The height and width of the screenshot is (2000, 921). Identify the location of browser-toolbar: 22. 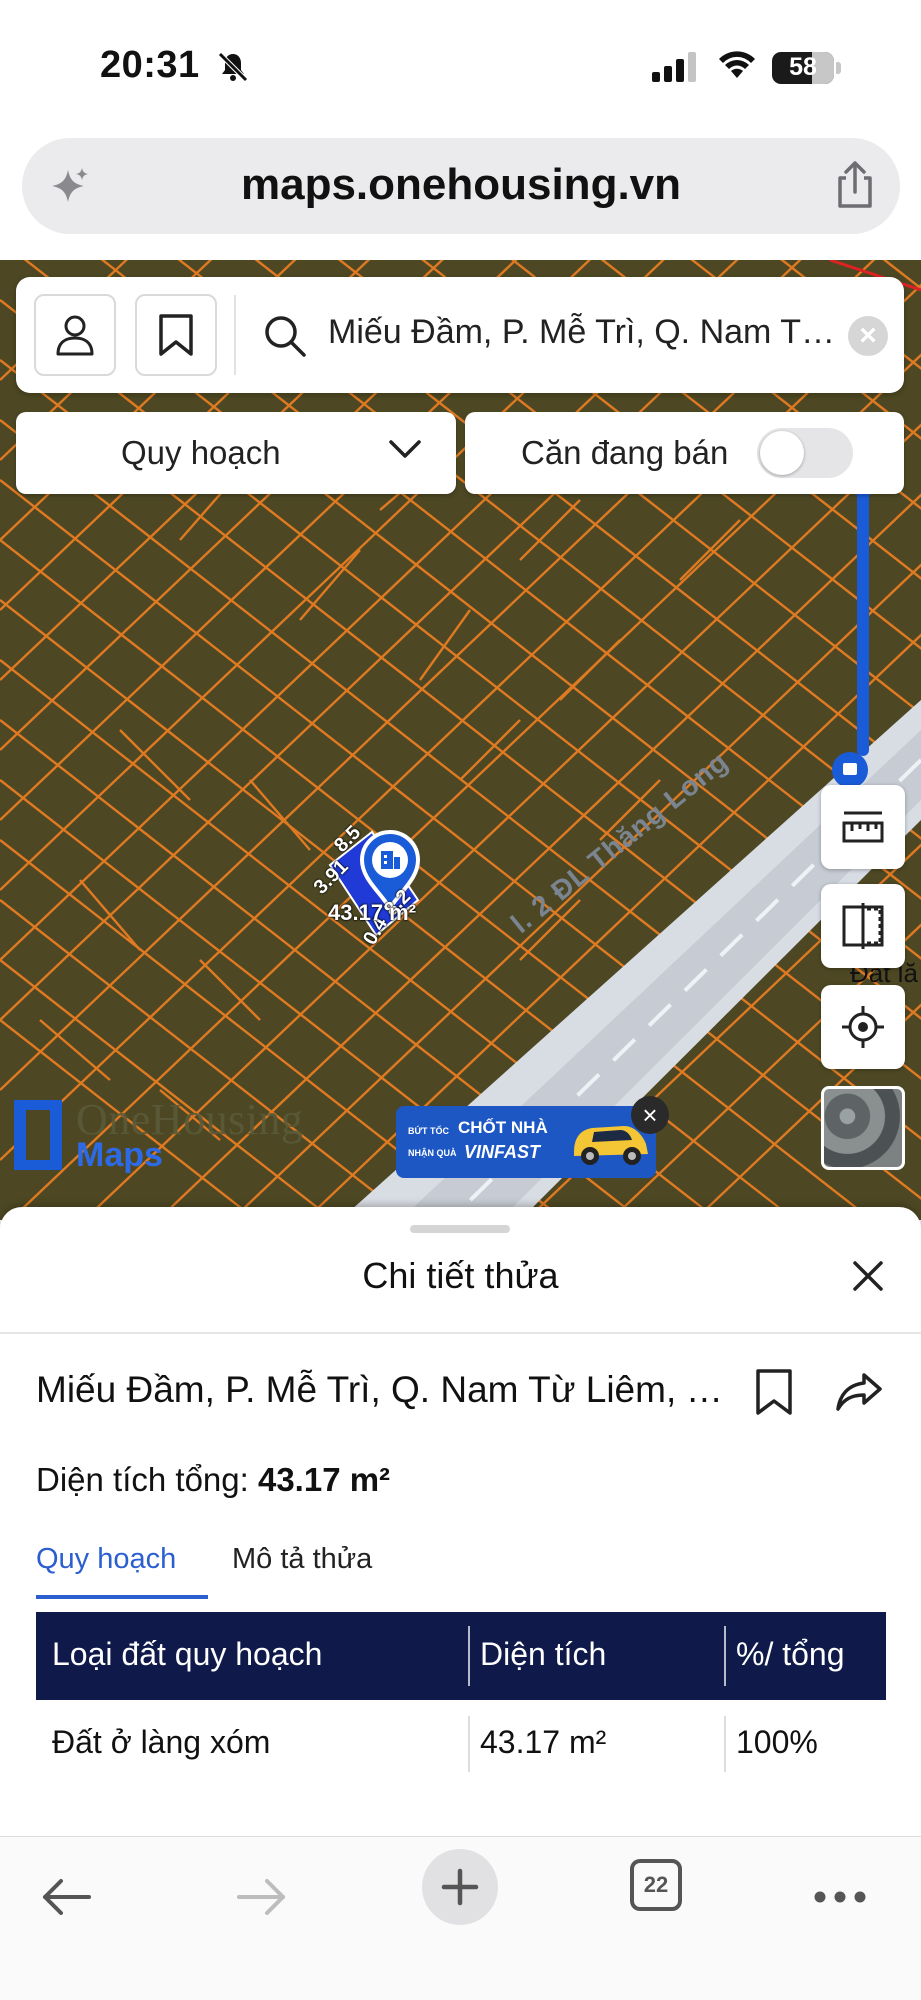
(460, 1918).